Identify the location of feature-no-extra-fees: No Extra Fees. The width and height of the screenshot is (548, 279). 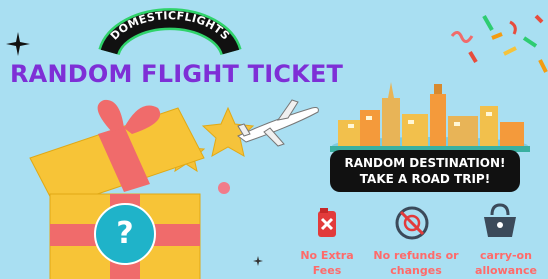
(327, 263).